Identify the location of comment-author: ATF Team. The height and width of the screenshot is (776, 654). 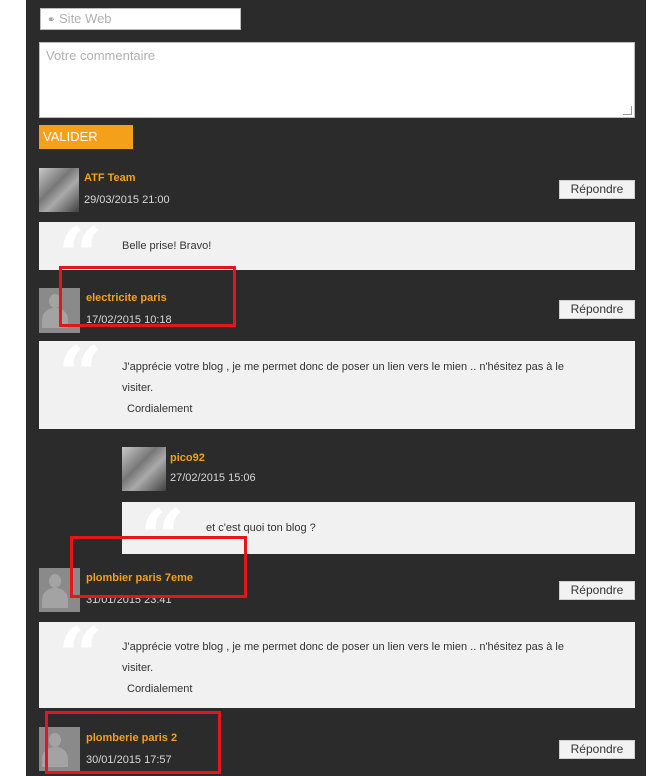
(110, 178).